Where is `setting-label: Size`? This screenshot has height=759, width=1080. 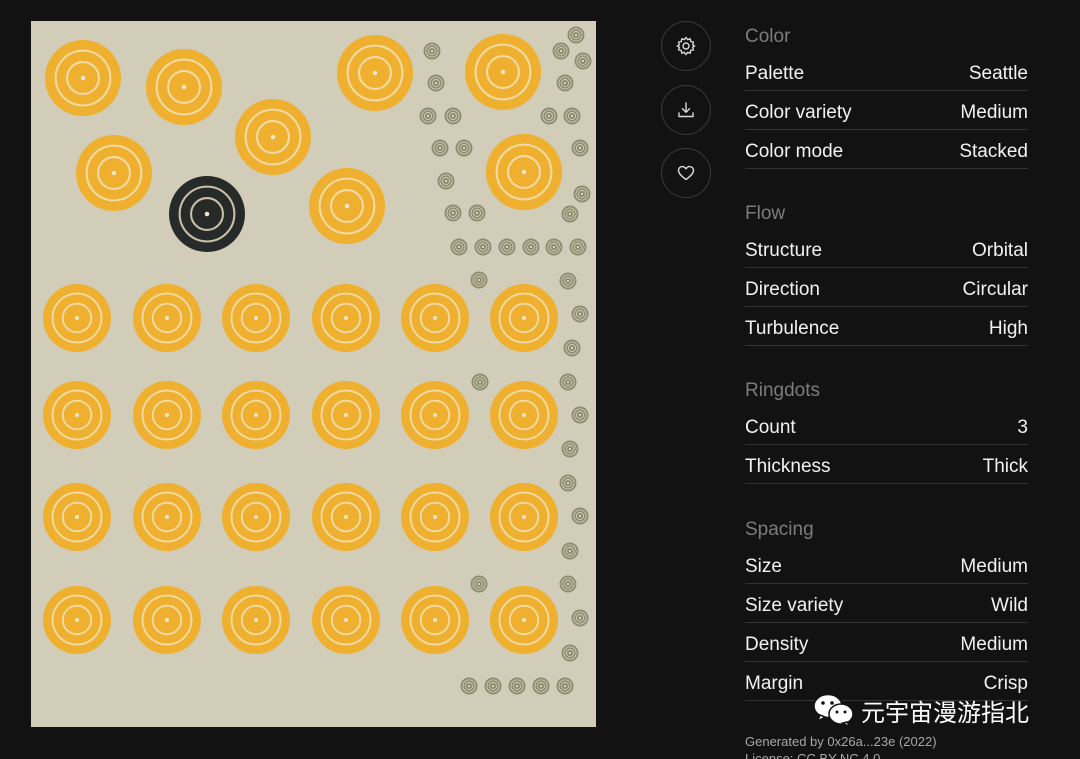 setting-label: Size is located at coordinates (763, 566).